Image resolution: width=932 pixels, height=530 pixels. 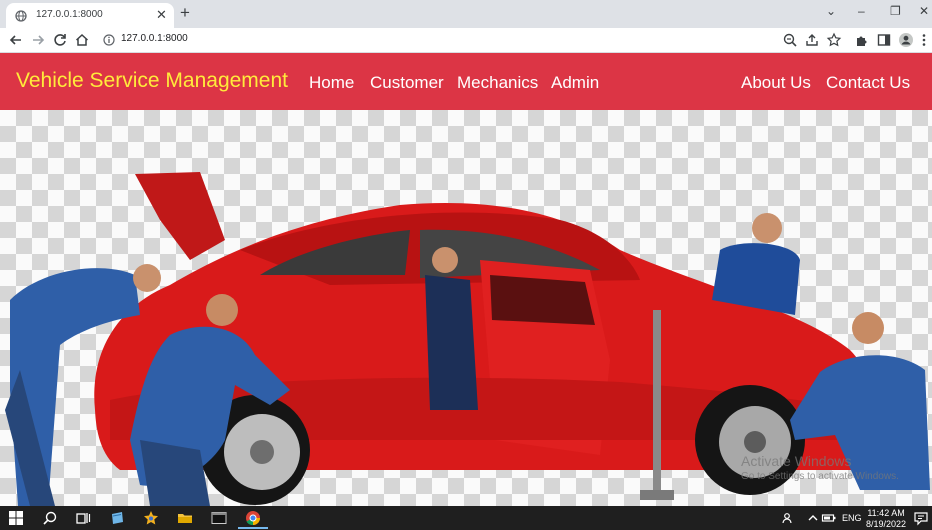 What do you see at coordinates (50, 518) in the screenshot?
I see `search-icon` at bounding box center [50, 518].